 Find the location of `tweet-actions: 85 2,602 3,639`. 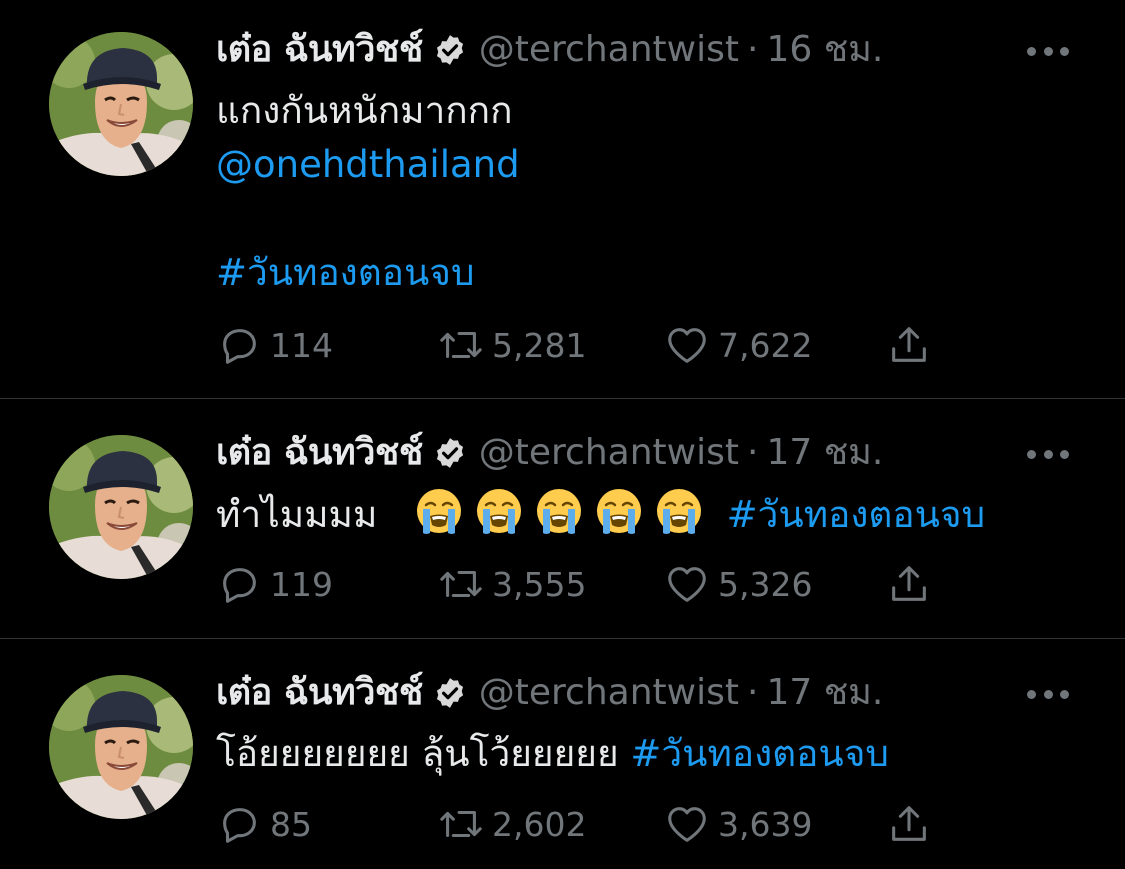

tweet-actions: 85 2,602 3,639 is located at coordinates (581, 824).